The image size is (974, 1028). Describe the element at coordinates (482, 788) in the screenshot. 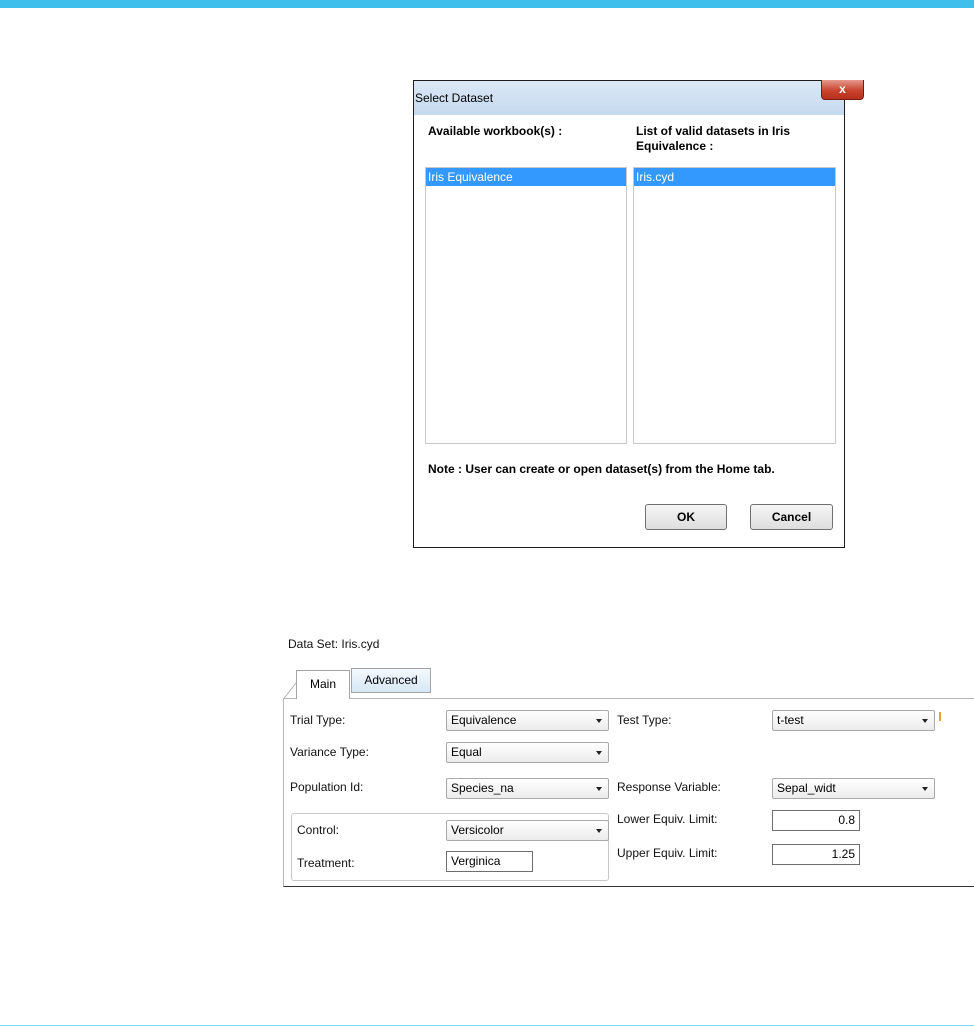

I see `population-id-value: Species_na` at that location.